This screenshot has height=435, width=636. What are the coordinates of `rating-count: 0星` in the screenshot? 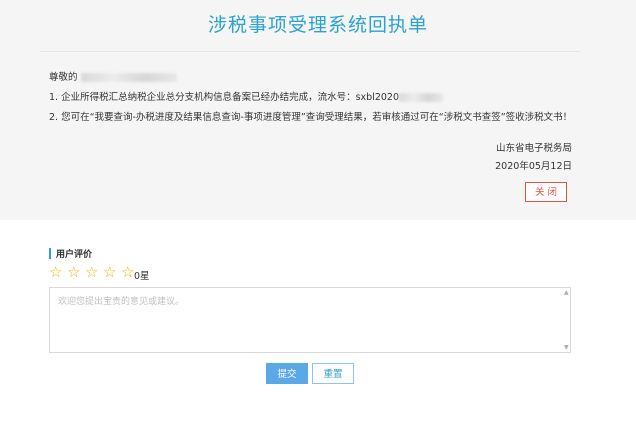 It's located at (142, 276).